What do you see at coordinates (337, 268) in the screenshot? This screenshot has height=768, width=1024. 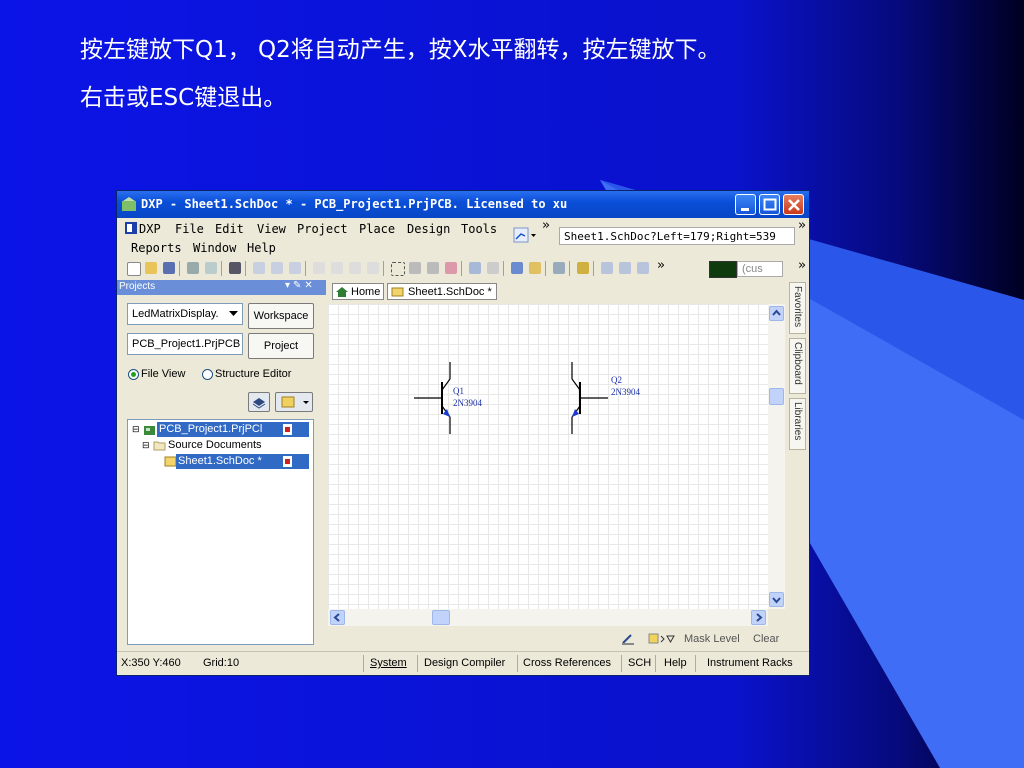 I see `copy-icon` at bounding box center [337, 268].